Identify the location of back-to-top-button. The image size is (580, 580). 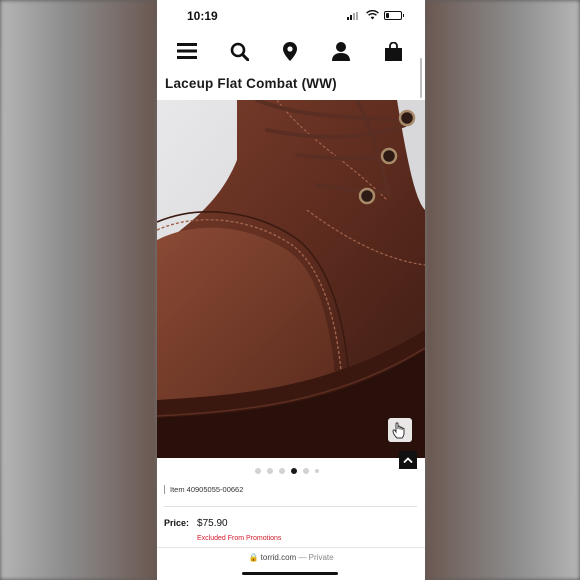
(408, 460).